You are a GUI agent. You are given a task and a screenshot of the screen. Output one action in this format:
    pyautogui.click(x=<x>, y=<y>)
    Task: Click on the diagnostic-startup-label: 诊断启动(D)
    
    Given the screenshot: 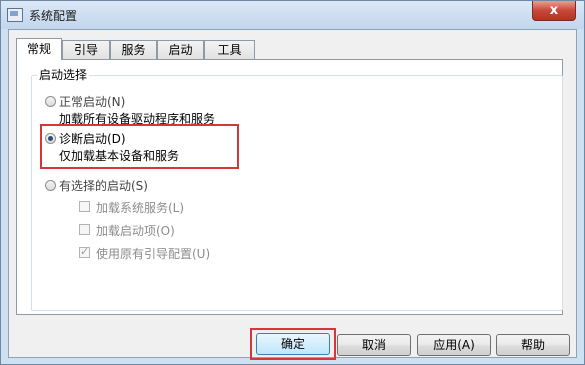 What is the action you would take?
    pyautogui.click(x=92, y=139)
    